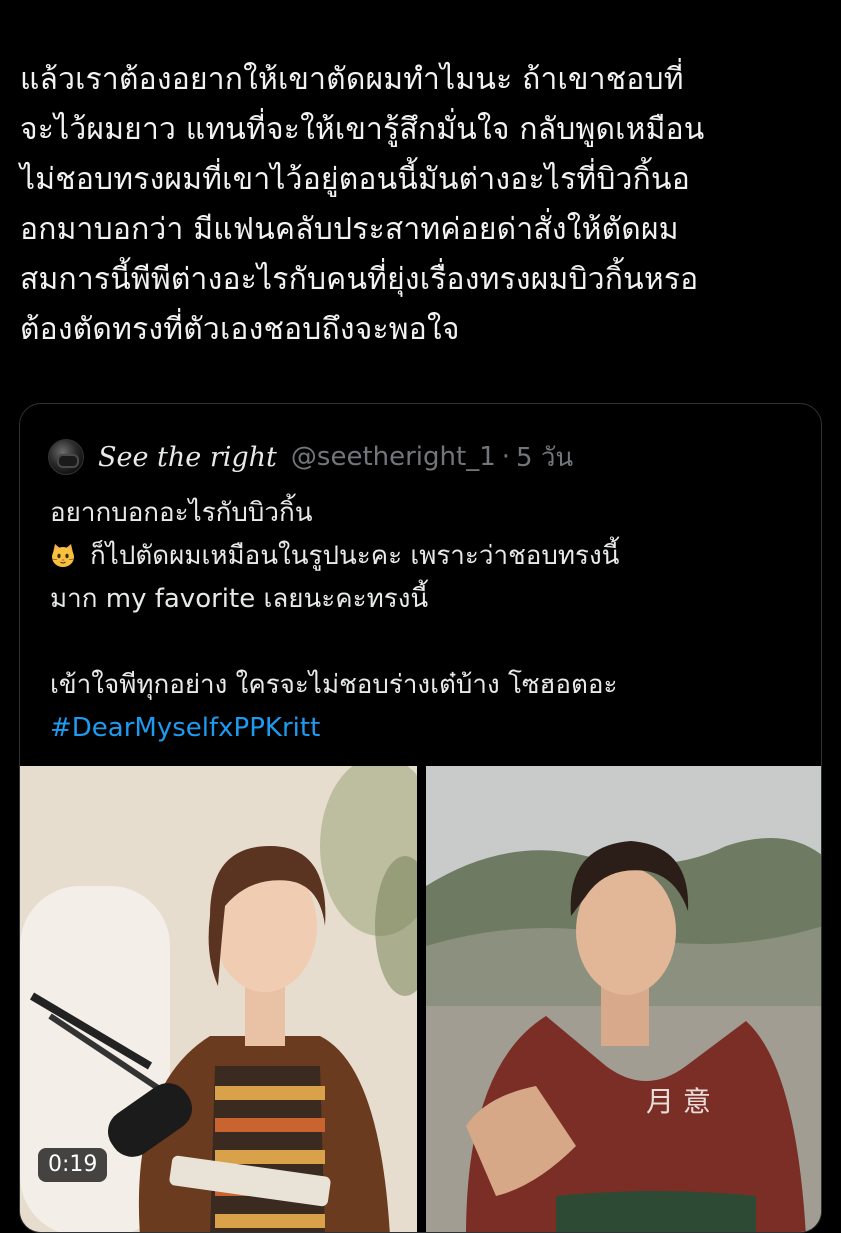 This screenshot has width=841, height=1233. What do you see at coordinates (66, 457) in the screenshot?
I see `avatar` at bounding box center [66, 457].